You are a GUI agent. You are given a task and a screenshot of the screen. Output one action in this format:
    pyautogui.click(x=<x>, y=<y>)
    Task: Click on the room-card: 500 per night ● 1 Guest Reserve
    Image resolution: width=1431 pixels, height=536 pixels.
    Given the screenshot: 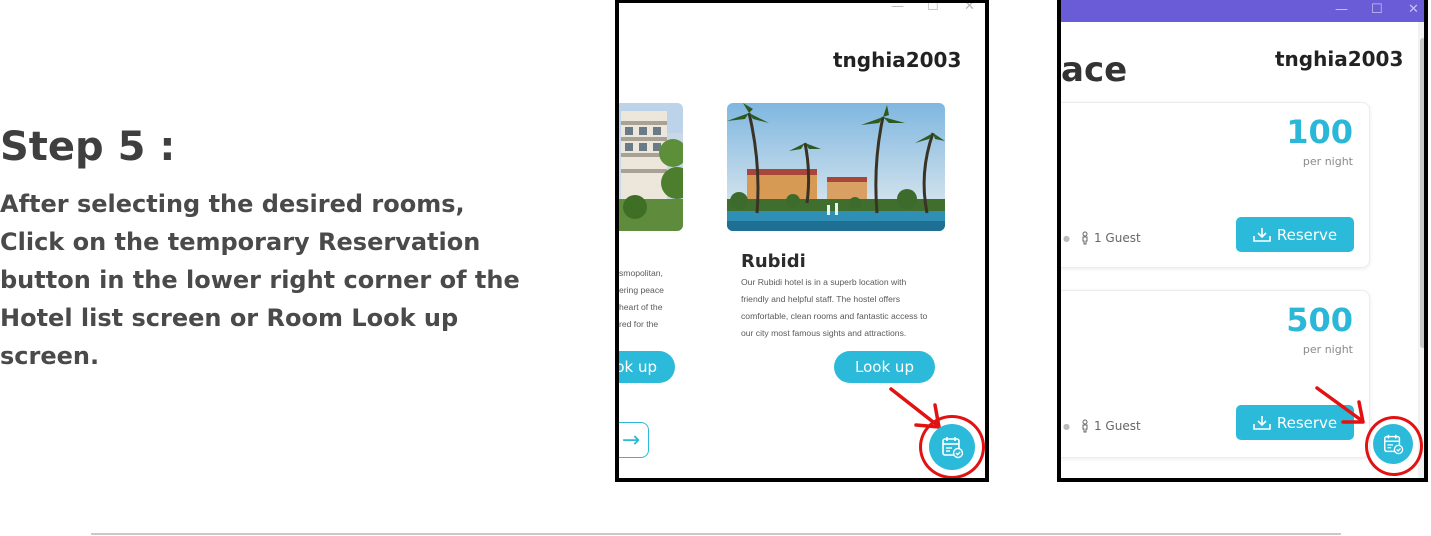 What is the action you would take?
    pyautogui.click(x=1215, y=374)
    